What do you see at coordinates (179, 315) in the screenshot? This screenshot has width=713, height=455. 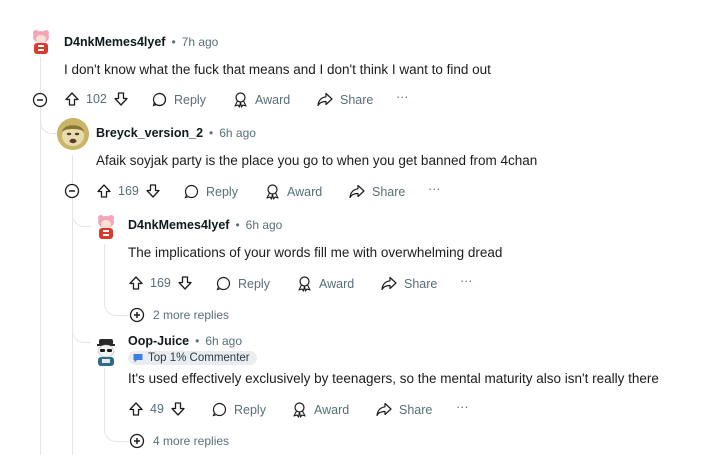 I see `more-replies-link: 2 more replies` at bounding box center [179, 315].